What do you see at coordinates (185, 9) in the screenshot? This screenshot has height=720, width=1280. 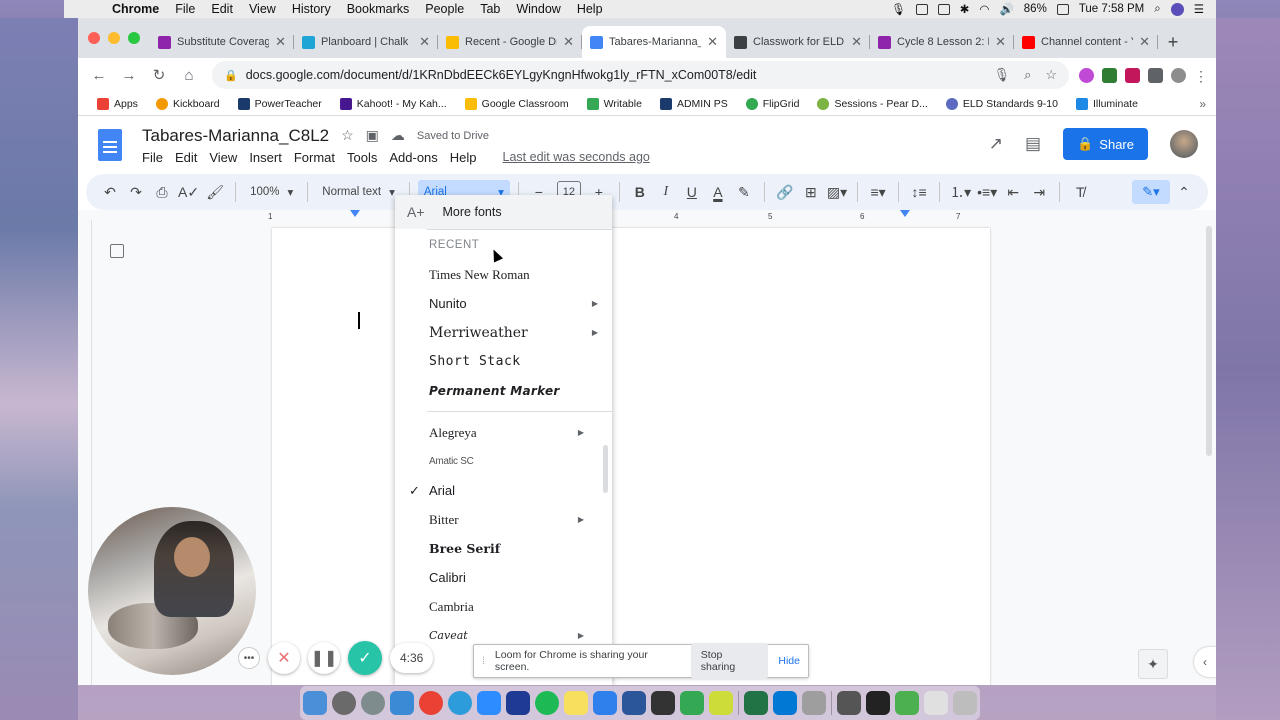 I see `menubar-file: File` at bounding box center [185, 9].